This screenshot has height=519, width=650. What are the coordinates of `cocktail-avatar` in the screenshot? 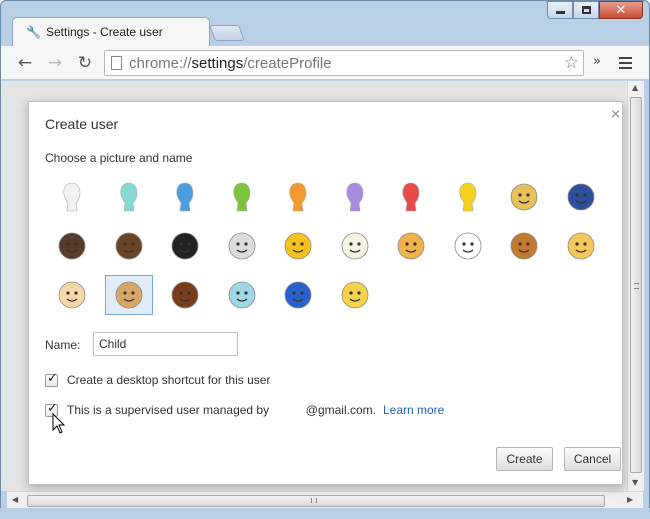 It's located at (242, 295).